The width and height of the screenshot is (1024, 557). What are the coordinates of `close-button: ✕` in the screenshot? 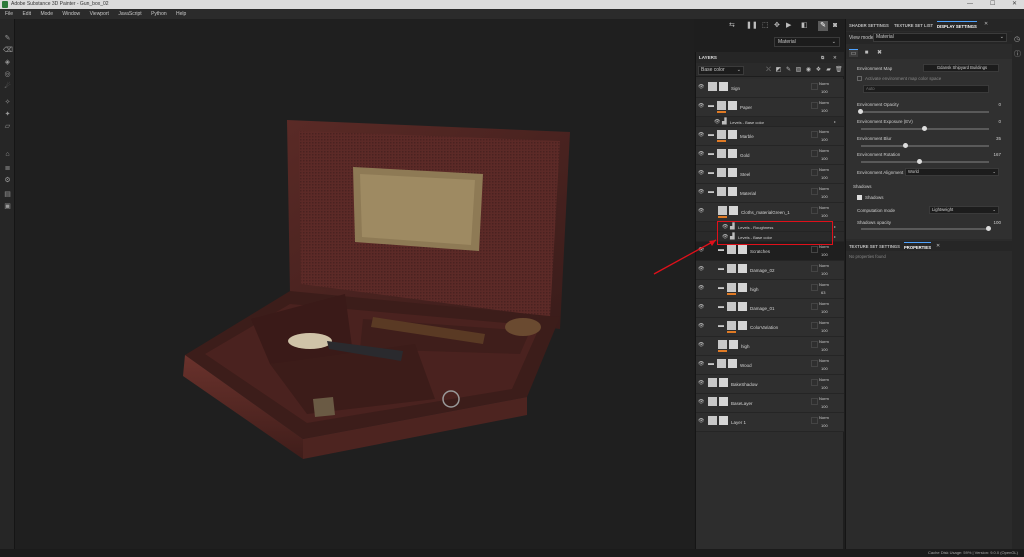 It's located at (1014, 4).